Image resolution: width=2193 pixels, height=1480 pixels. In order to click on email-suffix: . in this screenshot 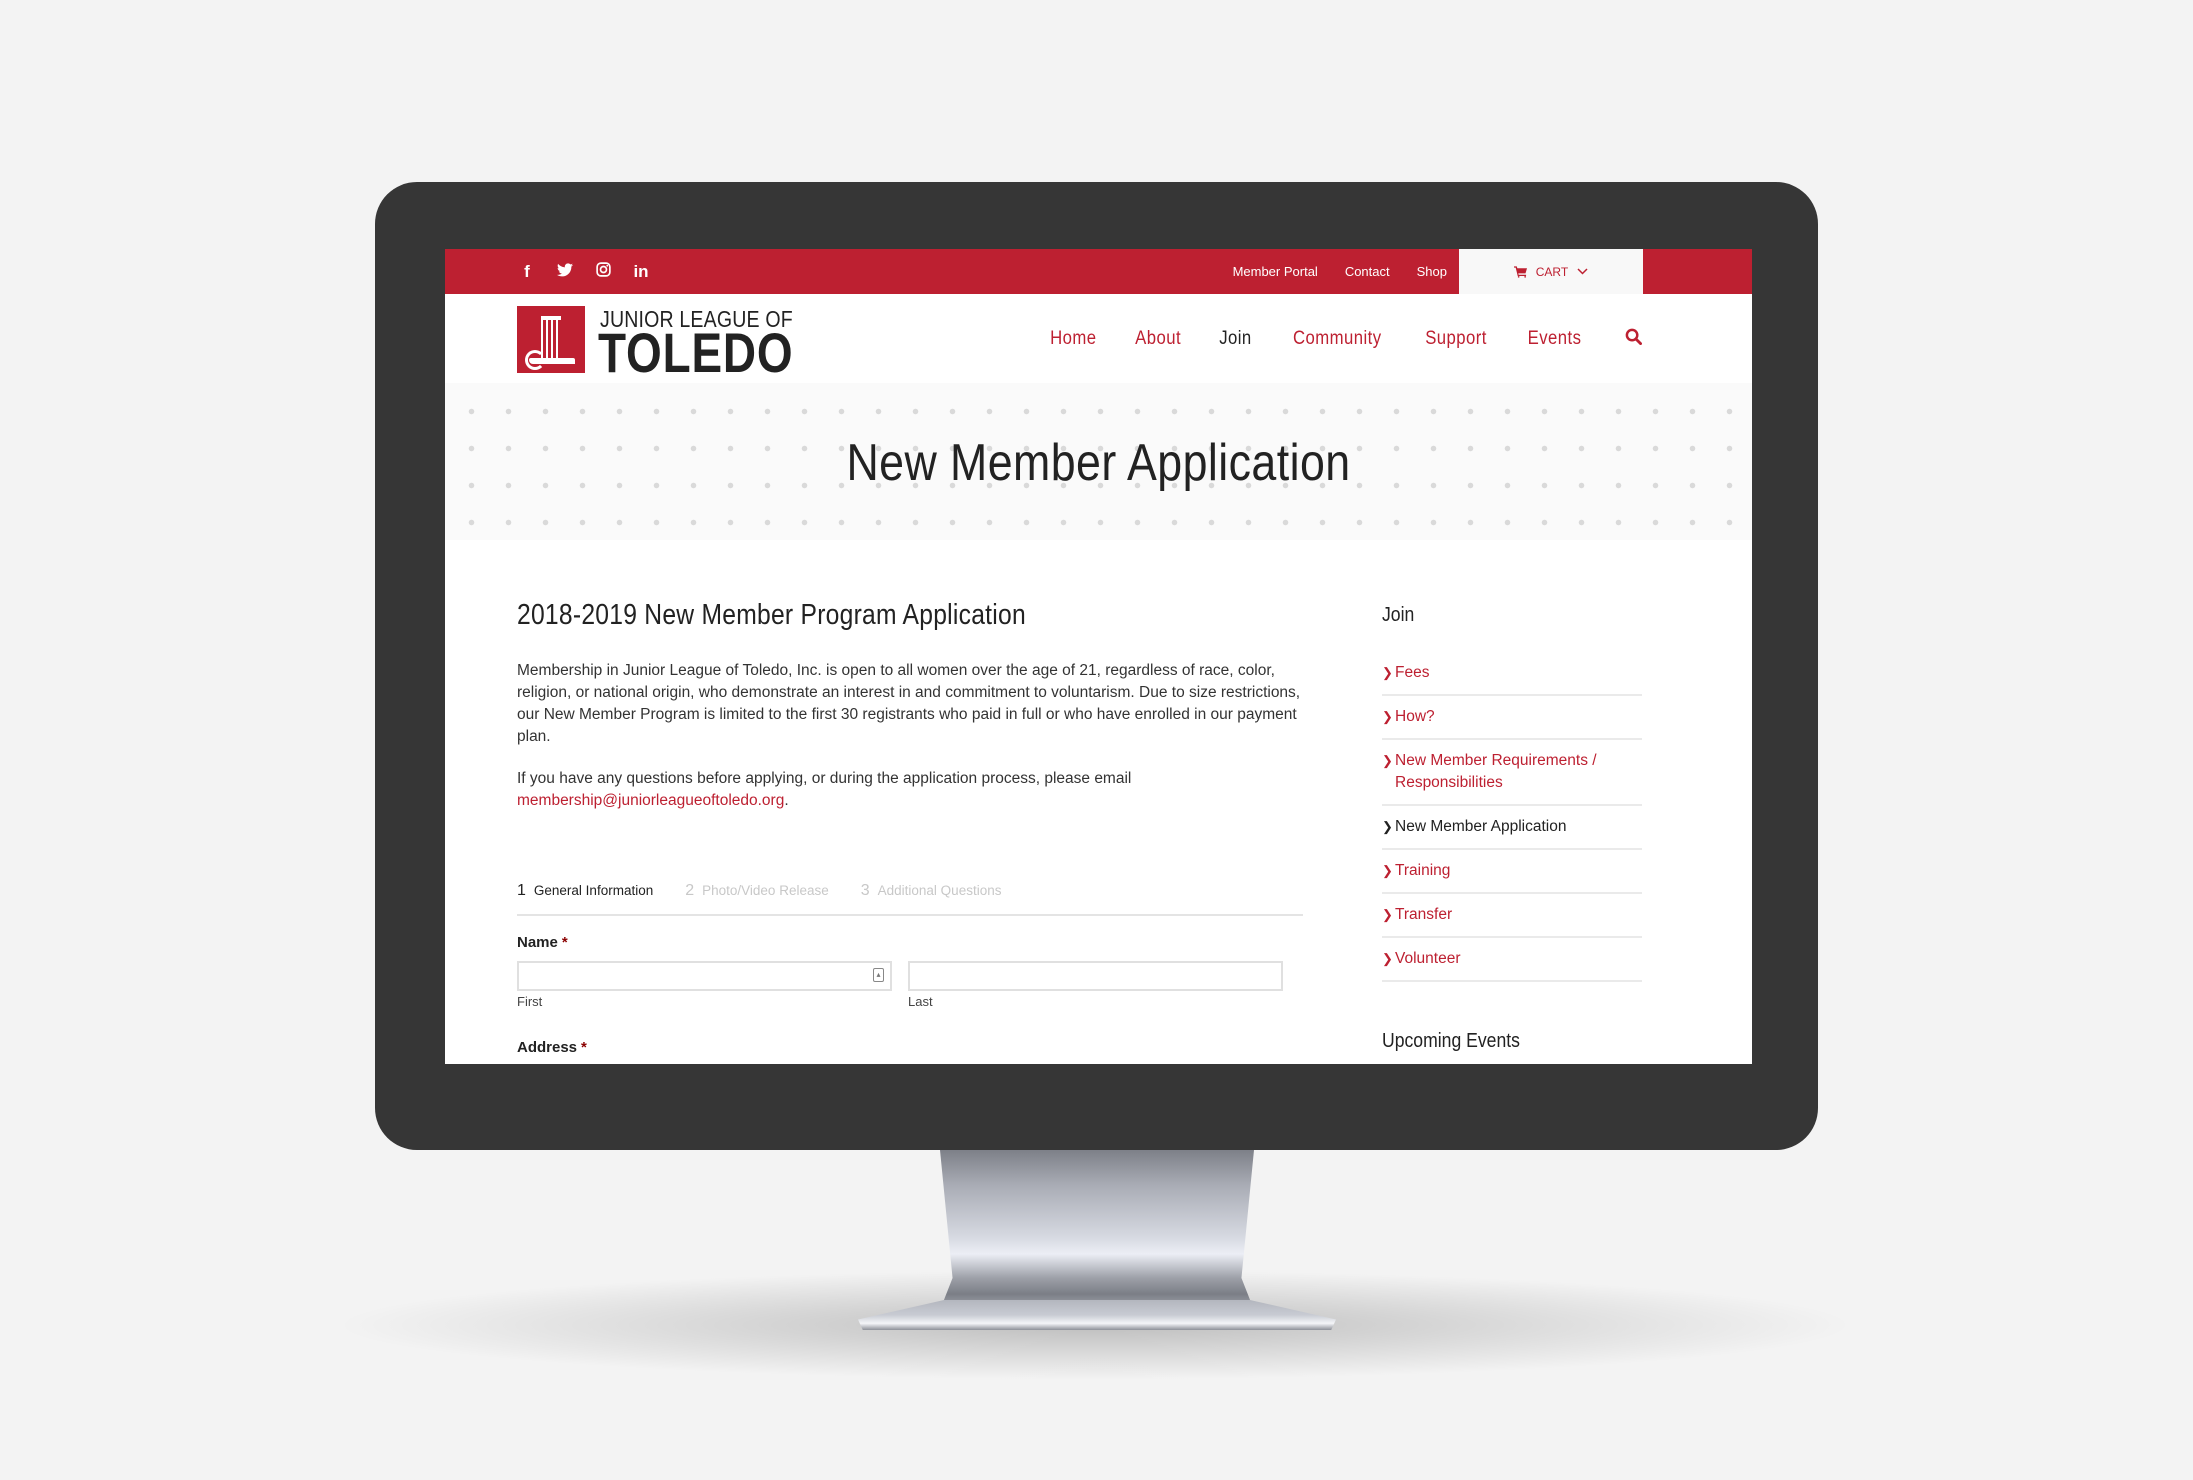, I will do `click(786, 800)`.